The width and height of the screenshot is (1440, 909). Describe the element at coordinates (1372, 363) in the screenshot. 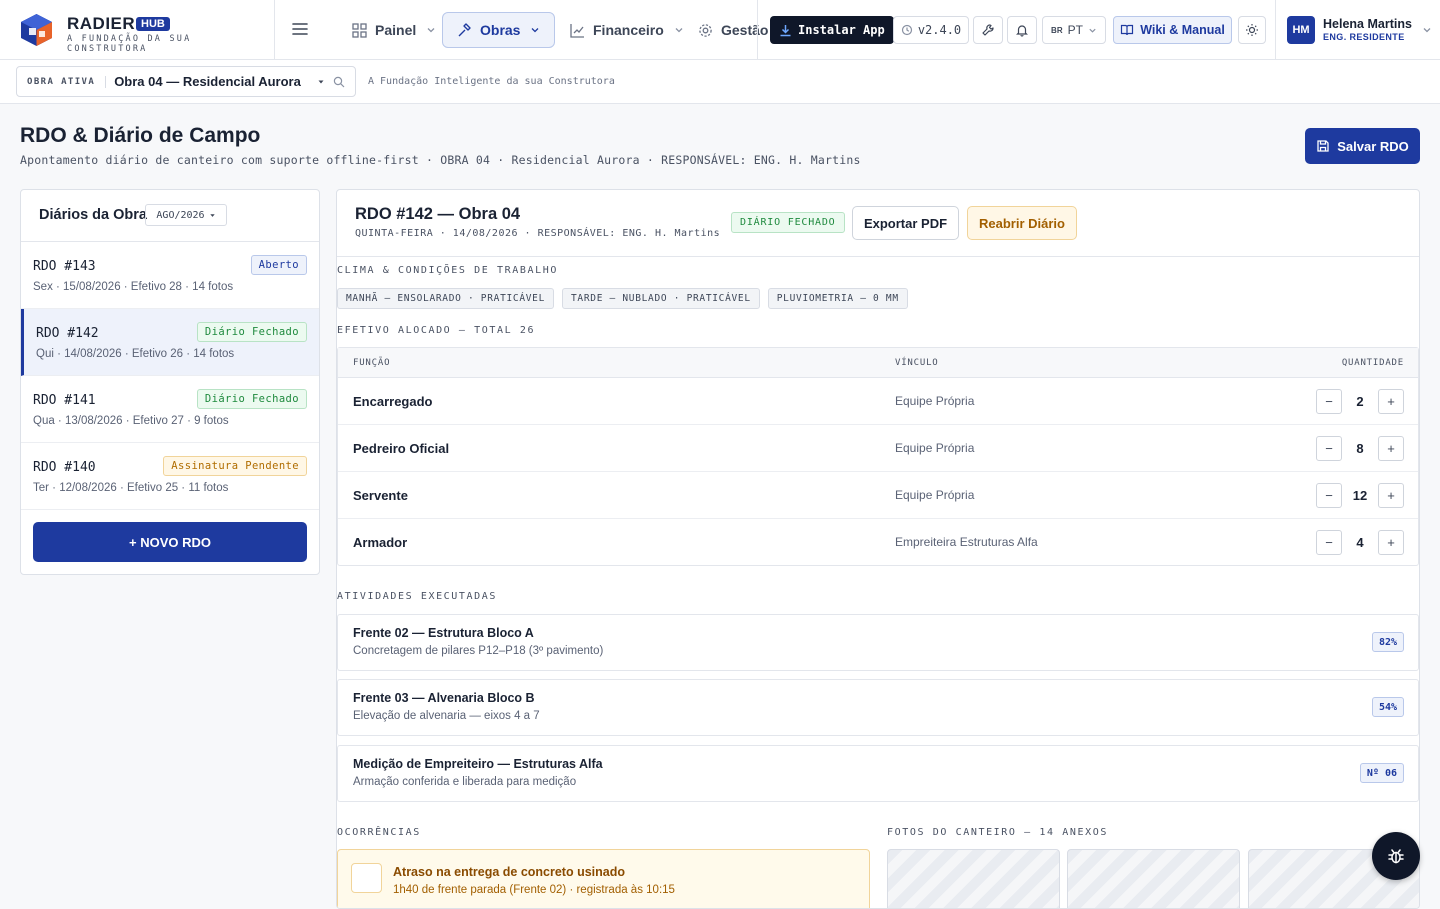

I see `col-header-quantidade: QUANTIDADE` at that location.